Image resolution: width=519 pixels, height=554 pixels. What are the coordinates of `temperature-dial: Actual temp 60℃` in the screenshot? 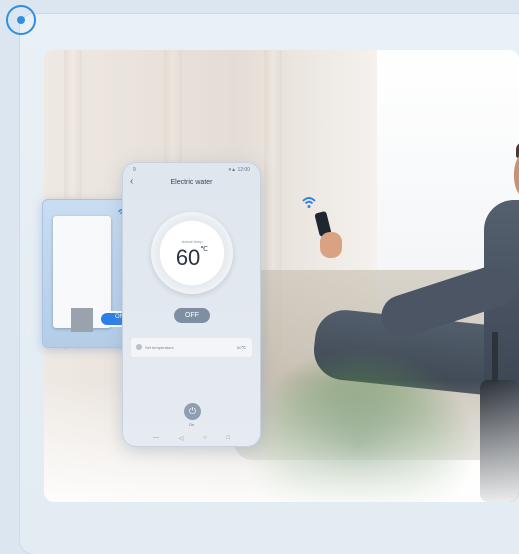 It's located at (192, 253).